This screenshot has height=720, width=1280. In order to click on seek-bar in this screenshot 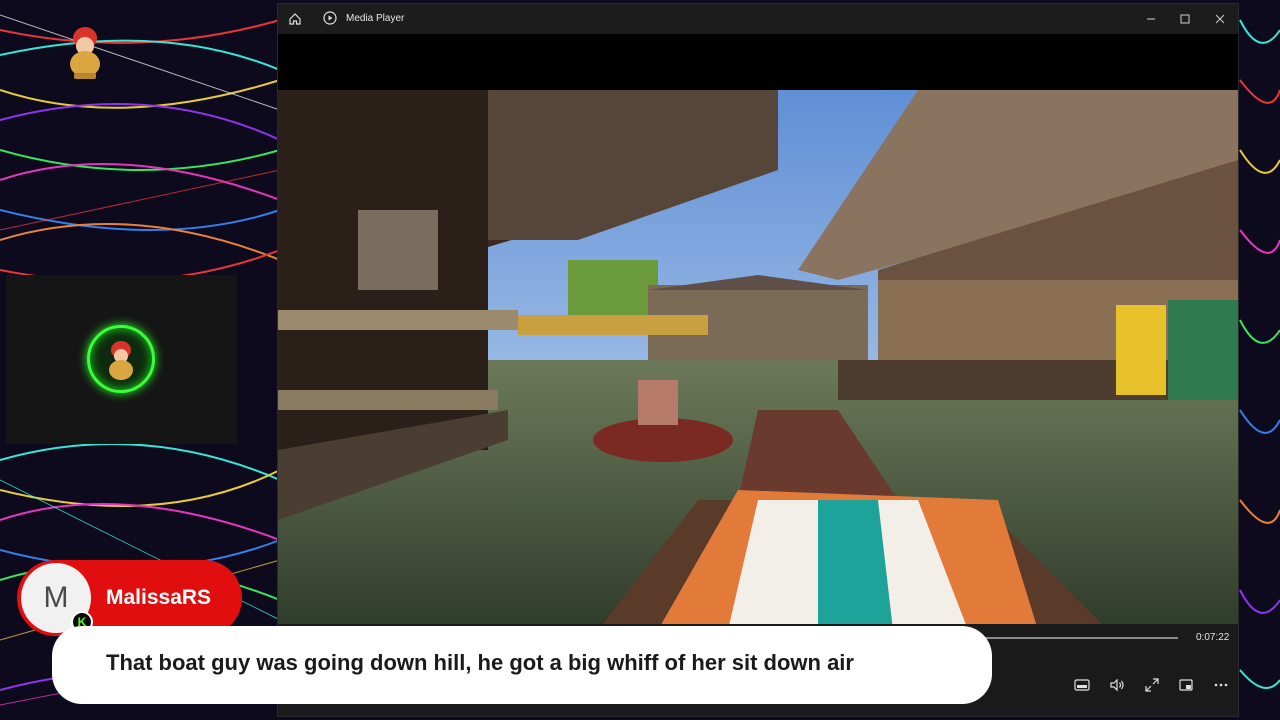, I will do `click(1073, 638)`.